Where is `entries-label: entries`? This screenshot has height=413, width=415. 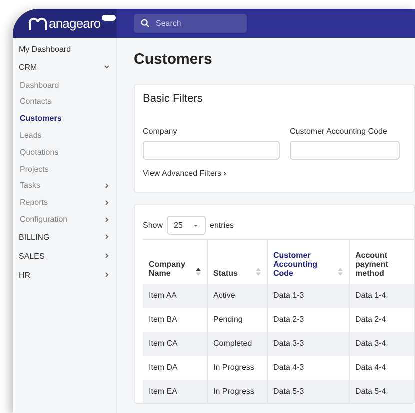 entries-label: entries is located at coordinates (222, 225).